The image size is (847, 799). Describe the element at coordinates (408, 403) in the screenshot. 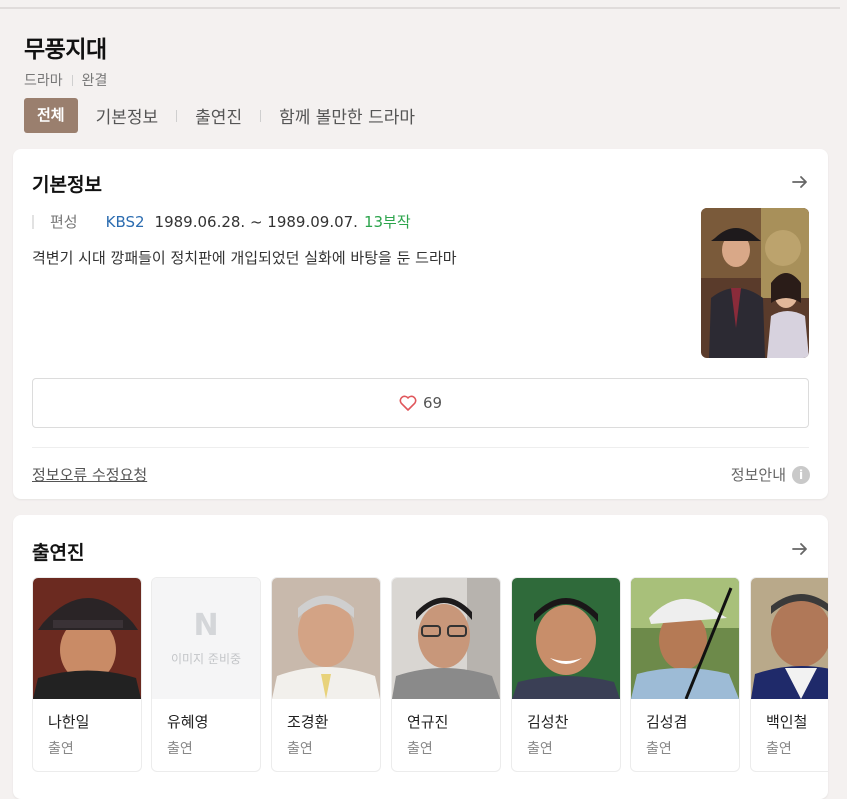

I see `heart-icon` at that location.